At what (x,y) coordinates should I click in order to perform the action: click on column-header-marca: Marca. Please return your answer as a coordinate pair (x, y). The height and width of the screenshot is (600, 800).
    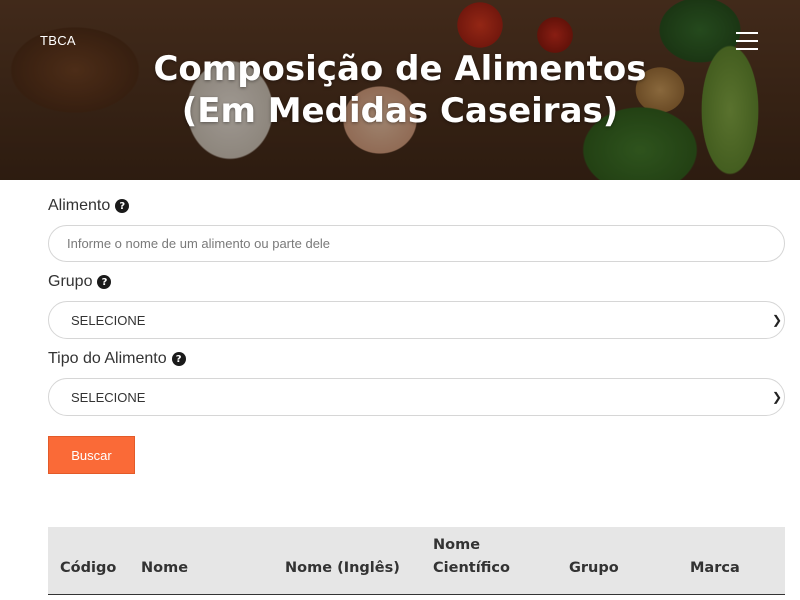
    Looking at the image, I should click on (715, 568).